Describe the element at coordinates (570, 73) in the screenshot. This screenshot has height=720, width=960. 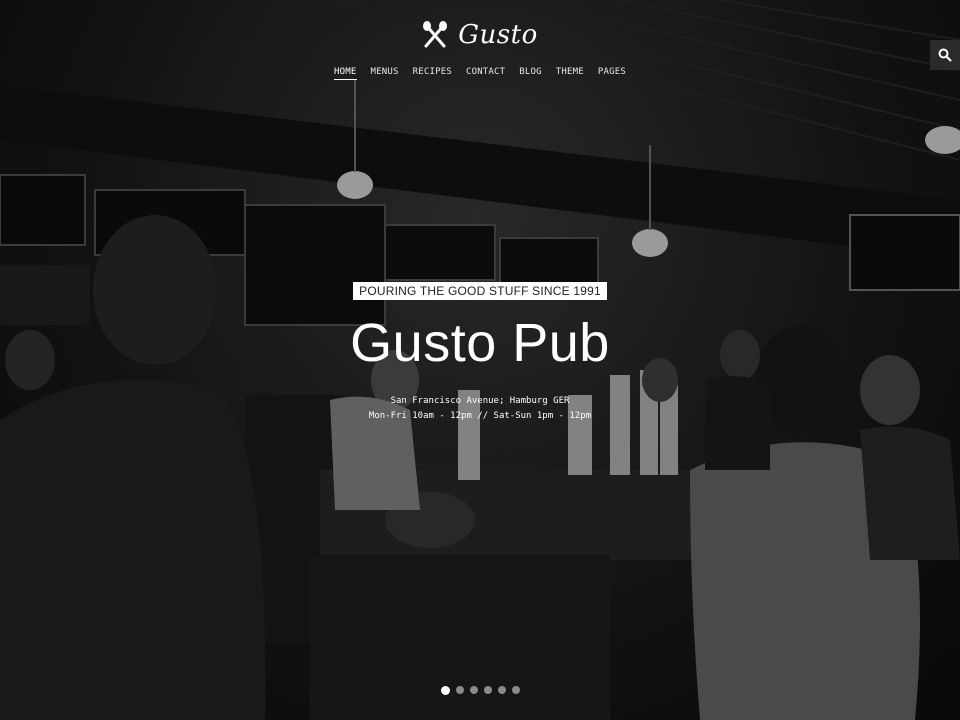
I see `nav-item-theme: THEME` at that location.